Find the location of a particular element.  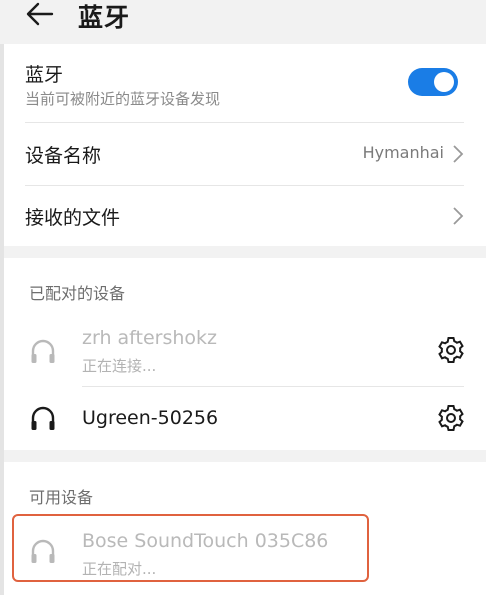

switch-knob is located at coordinates (444, 82).